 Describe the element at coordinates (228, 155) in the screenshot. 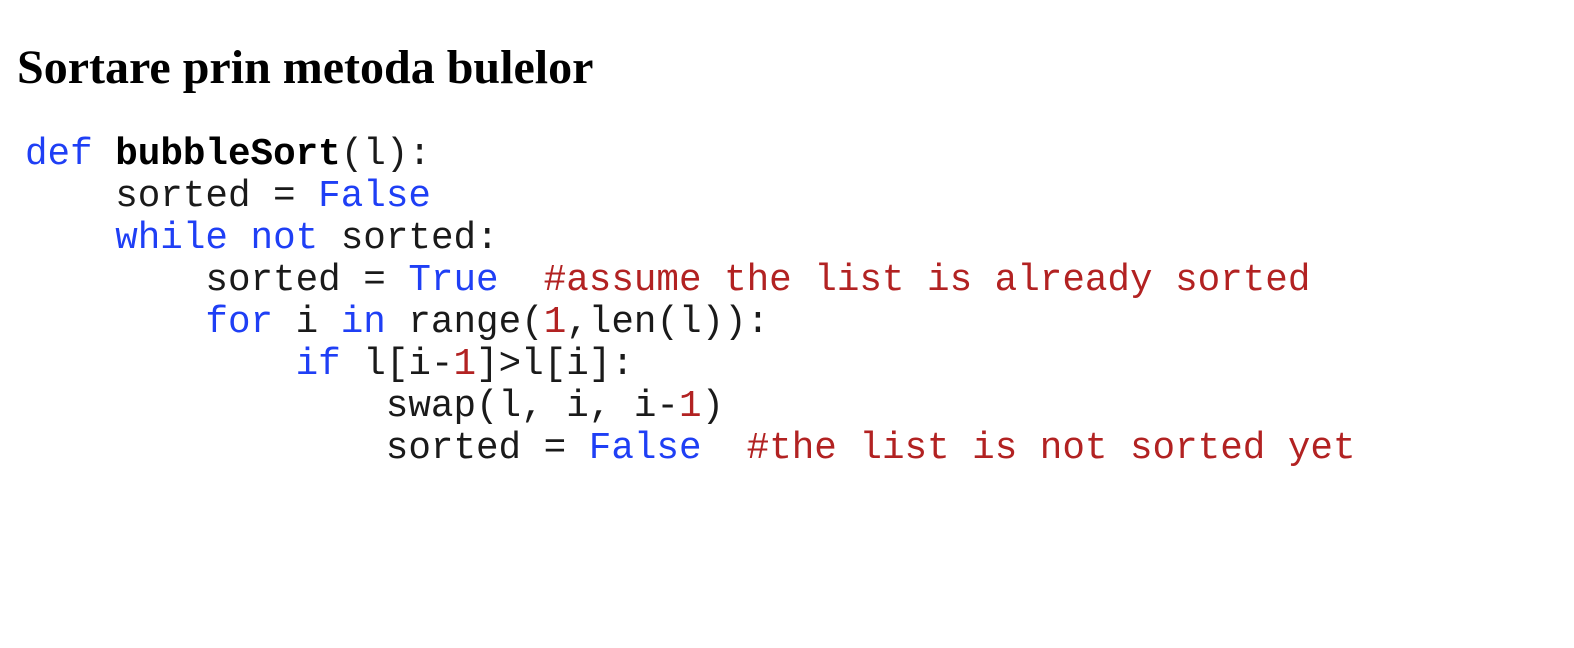

I see `code-function-name: bubbleSort` at that location.